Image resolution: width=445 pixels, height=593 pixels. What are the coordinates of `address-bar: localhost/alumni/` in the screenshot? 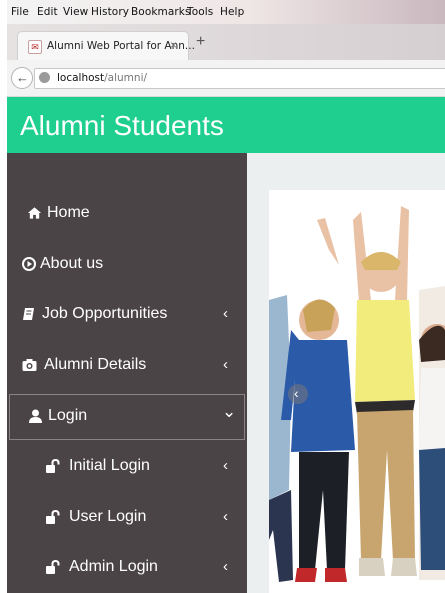 It's located at (239, 78).